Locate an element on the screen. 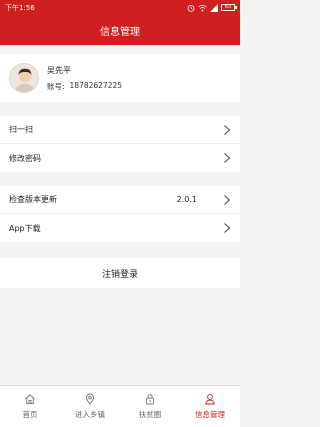 The image size is (320, 427). menu-group-app: 检查版本更新 2.0.1 App下载 is located at coordinates (120, 214).